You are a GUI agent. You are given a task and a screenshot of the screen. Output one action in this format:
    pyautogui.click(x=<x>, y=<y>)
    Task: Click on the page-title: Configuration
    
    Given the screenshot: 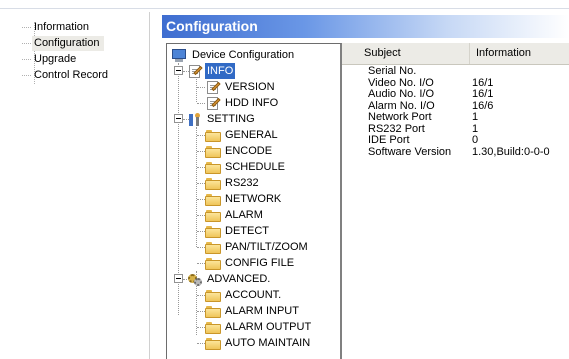 What is the action you would take?
    pyautogui.click(x=212, y=26)
    